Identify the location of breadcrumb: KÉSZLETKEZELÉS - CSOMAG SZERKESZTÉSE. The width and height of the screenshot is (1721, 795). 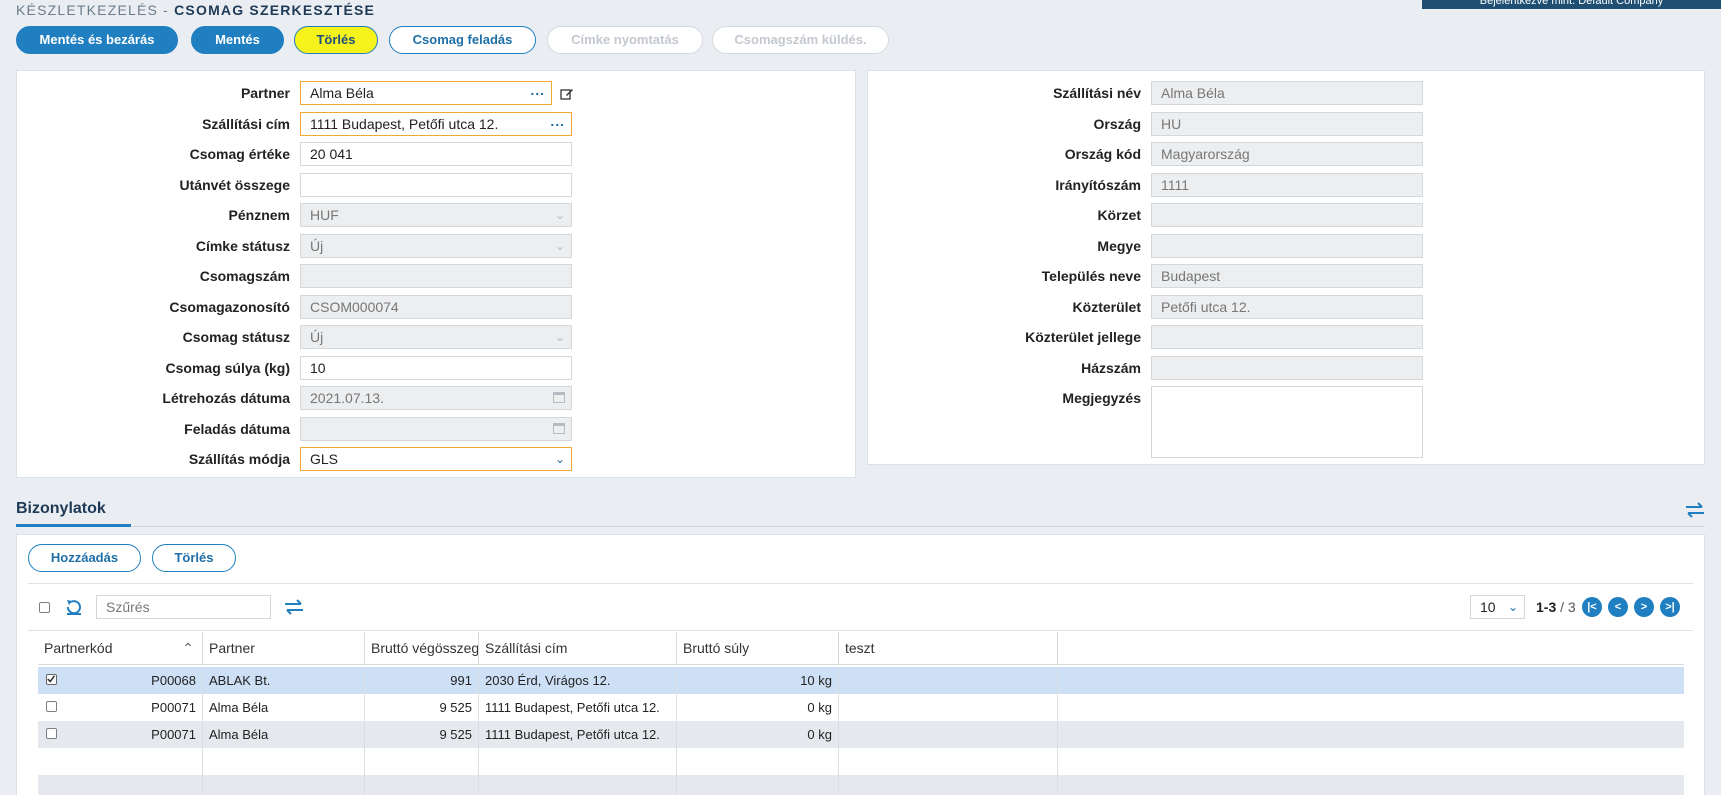
(195, 10).